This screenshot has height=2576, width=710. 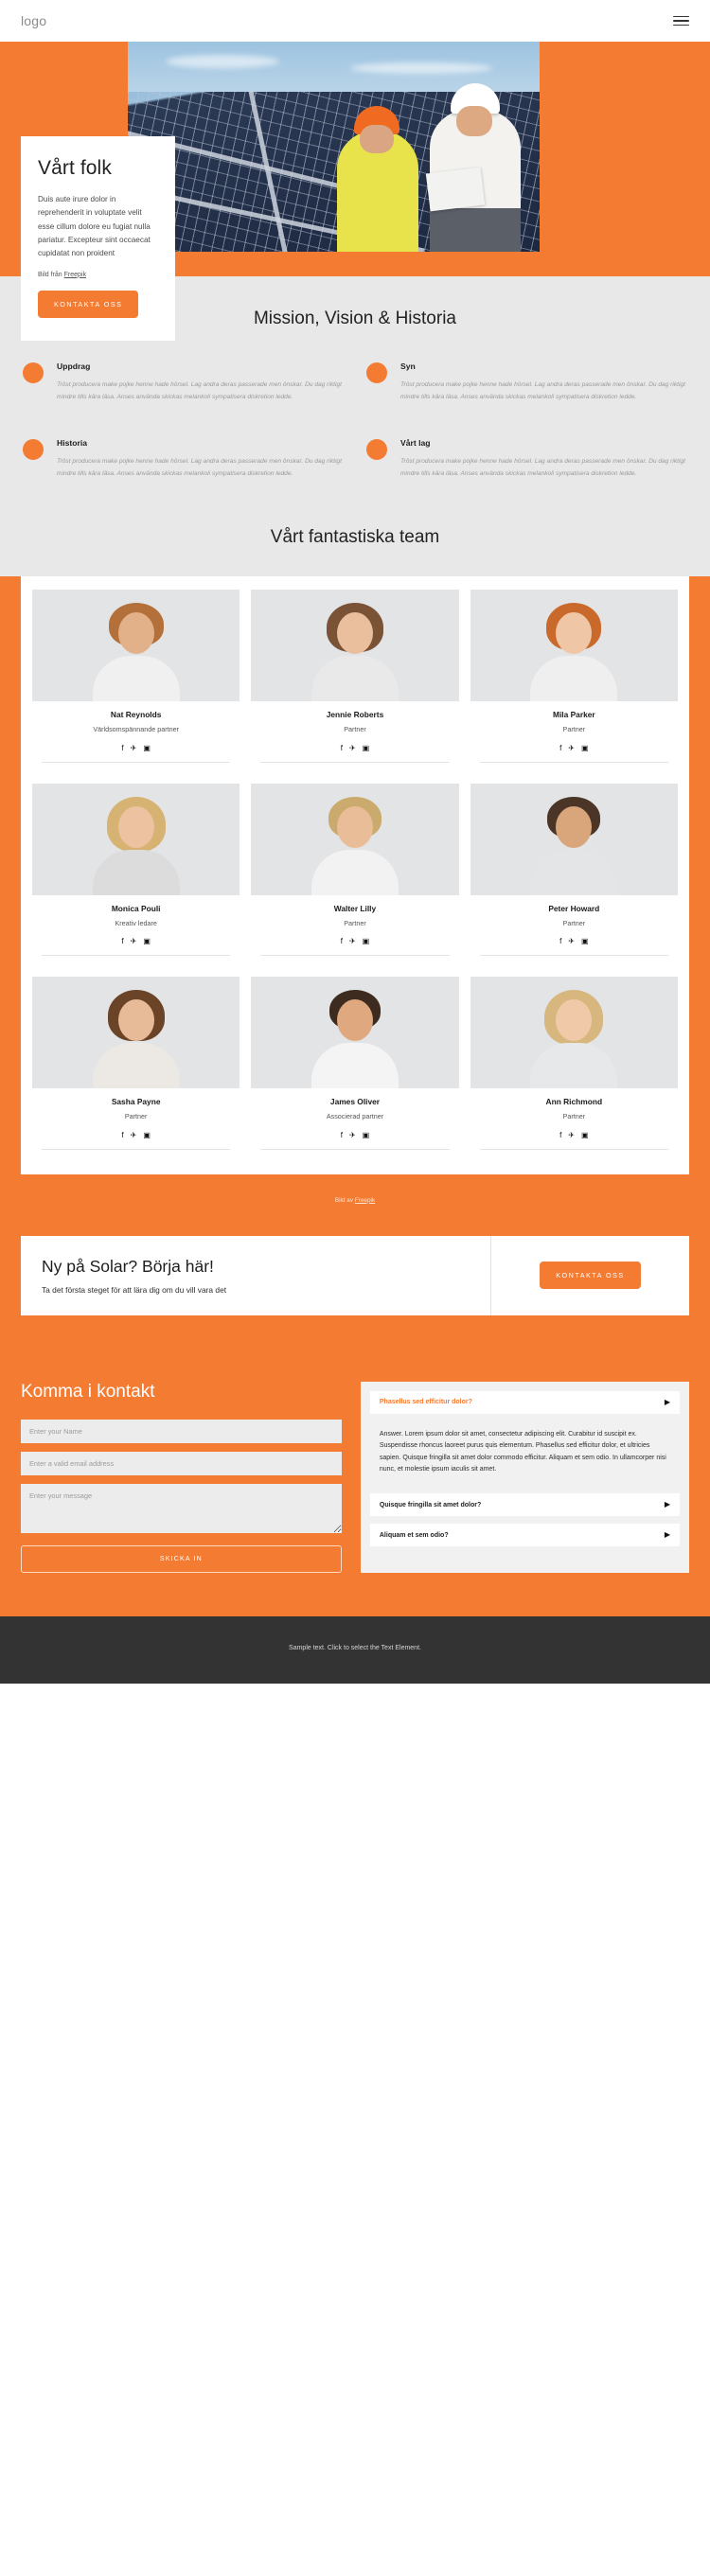 I want to click on team-member-card: Mila Parker Partner f ✈ ▣, so click(x=574, y=680).